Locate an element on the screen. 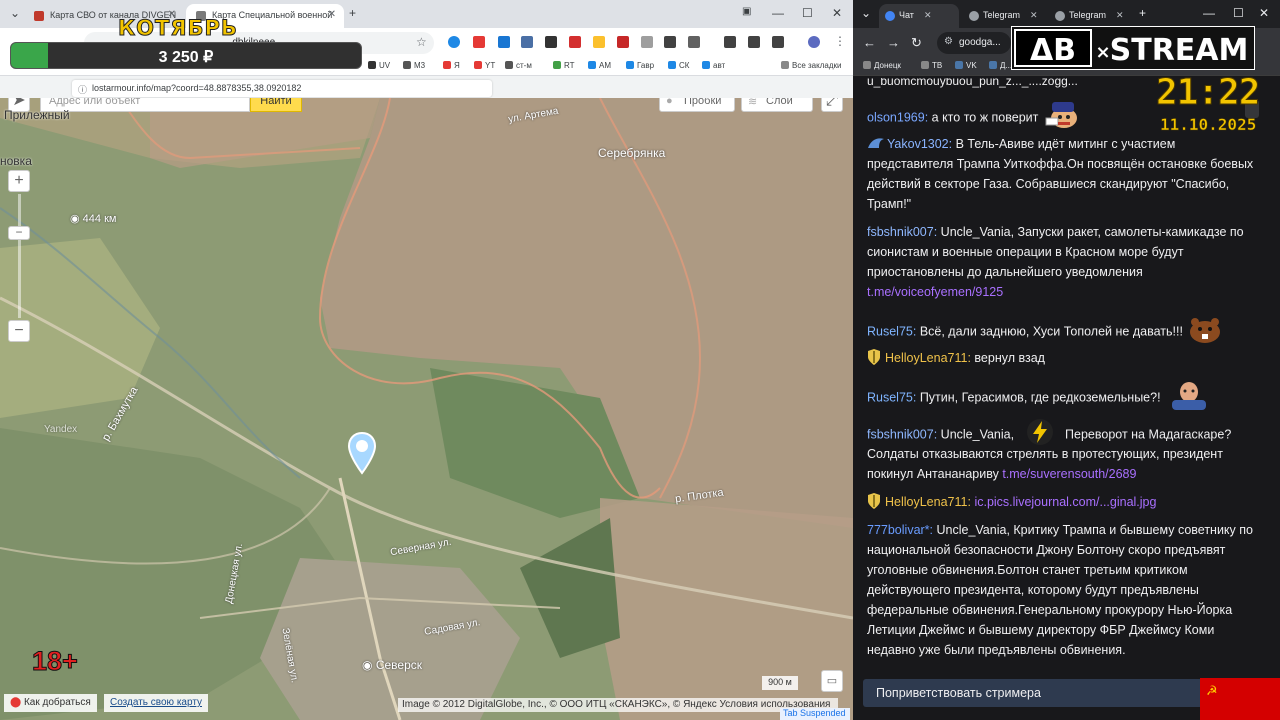 The width and height of the screenshot is (1280, 720). bookmark-donetsk: Донецк is located at coordinates (882, 65).